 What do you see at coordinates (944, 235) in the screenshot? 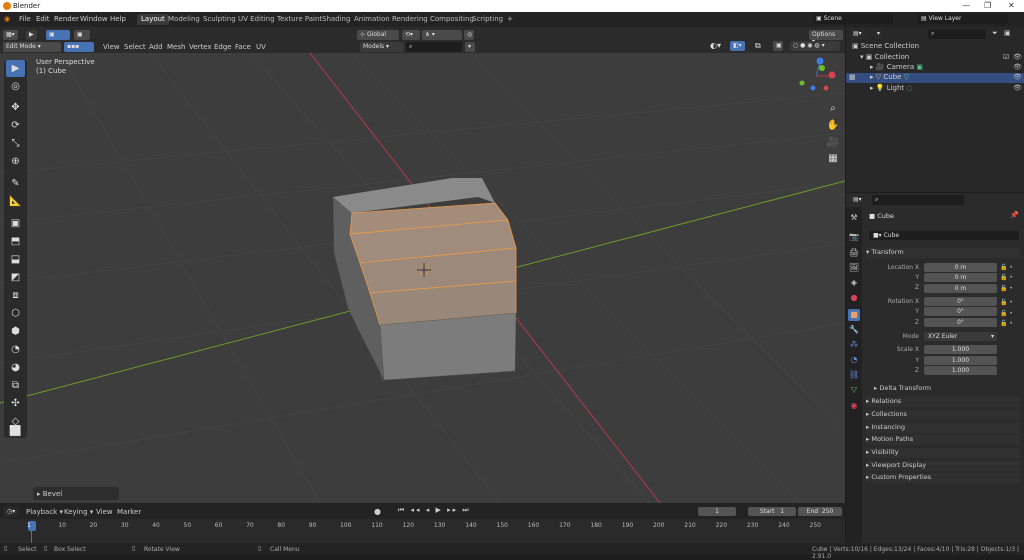
I see `object-name-field: ■▾ Cube` at bounding box center [944, 235].